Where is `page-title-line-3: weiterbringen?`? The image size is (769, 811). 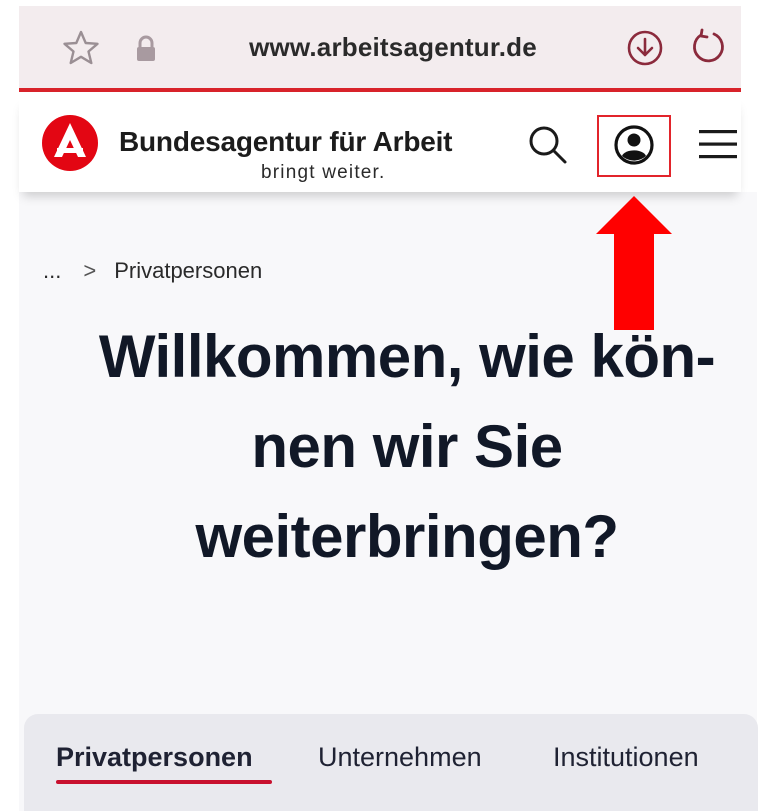
page-title-line-3: weiterbringen? is located at coordinates (407, 536).